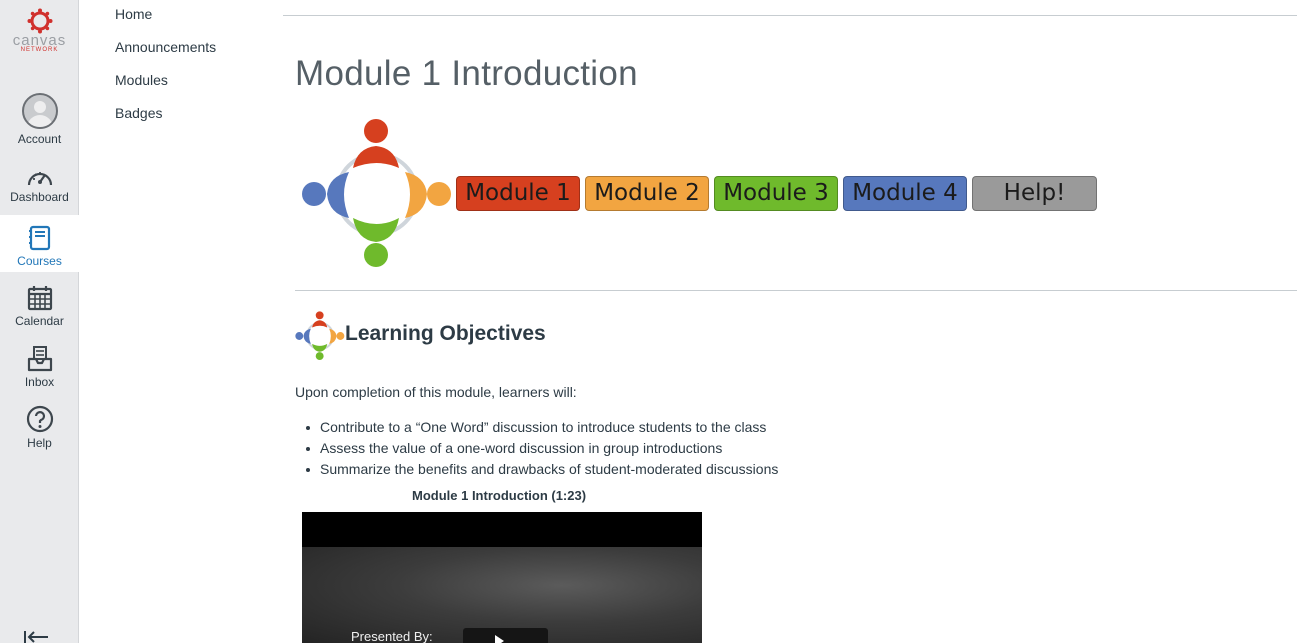 The image size is (1297, 643). Describe the element at coordinates (37, 635) in the screenshot. I see `collapse-arrow-icon` at that location.